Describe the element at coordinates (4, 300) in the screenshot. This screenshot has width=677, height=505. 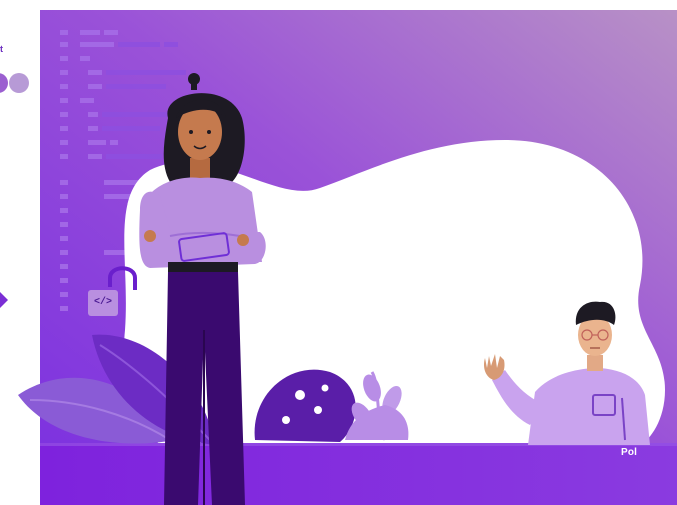
I see `chevron-right-icon` at that location.